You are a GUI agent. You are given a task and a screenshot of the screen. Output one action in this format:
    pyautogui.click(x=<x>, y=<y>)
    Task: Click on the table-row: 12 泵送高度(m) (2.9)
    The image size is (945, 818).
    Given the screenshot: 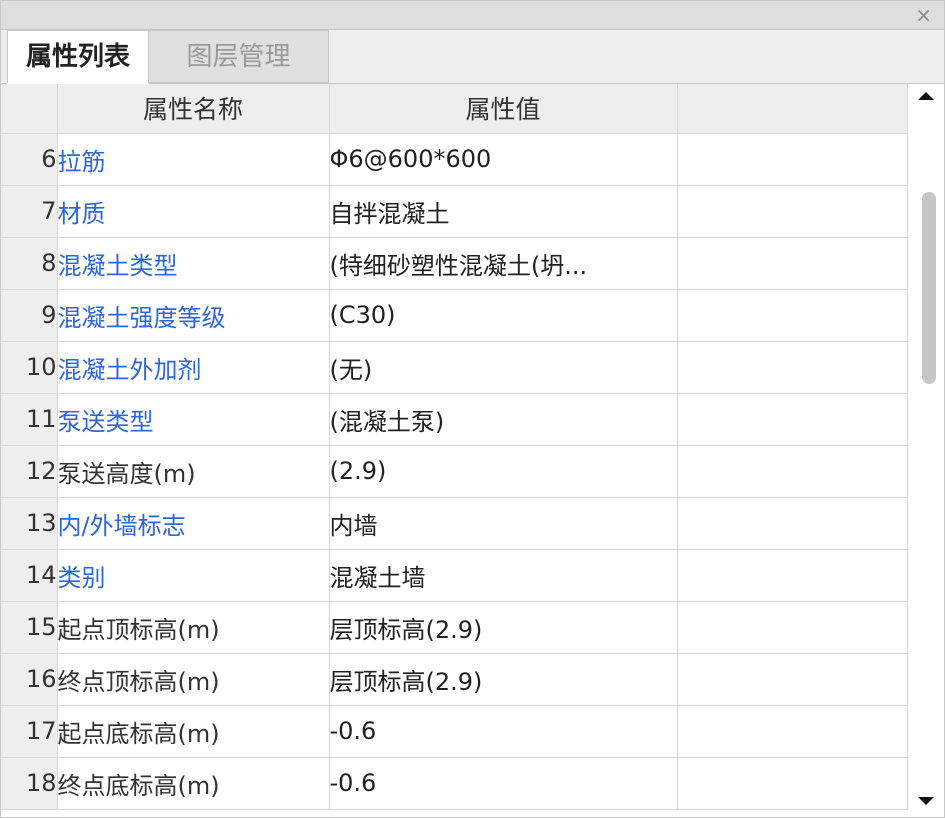 What is the action you would take?
    pyautogui.click(x=454, y=471)
    